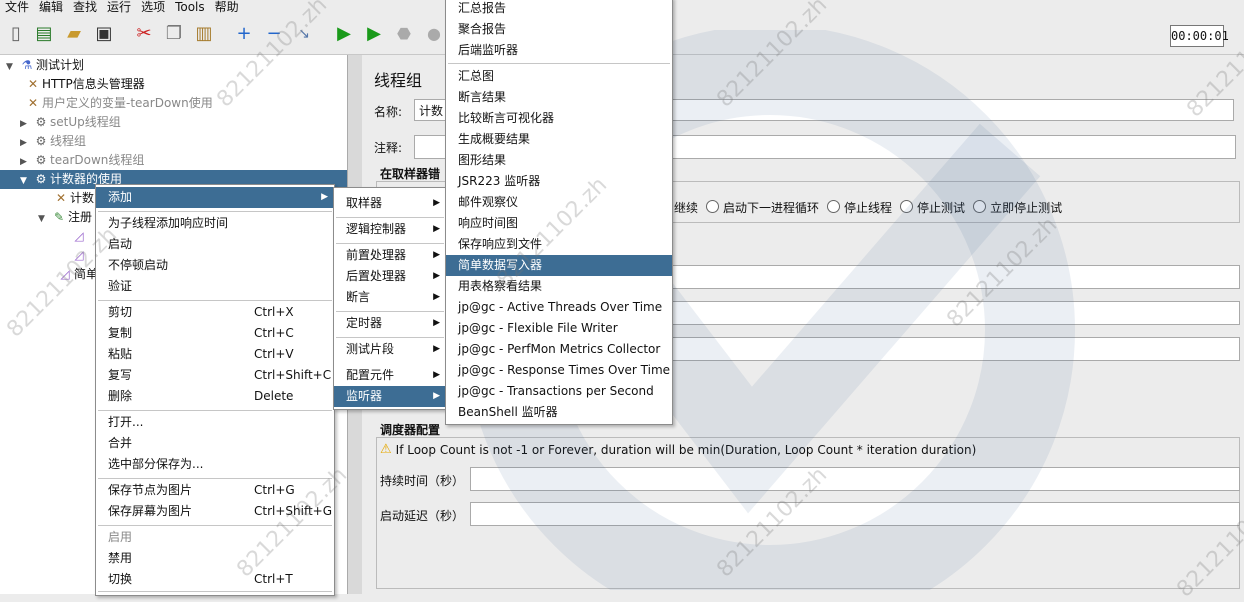  Describe the element at coordinates (215, 396) in the screenshot. I see `context-menu-item: 删除 Delete` at that location.